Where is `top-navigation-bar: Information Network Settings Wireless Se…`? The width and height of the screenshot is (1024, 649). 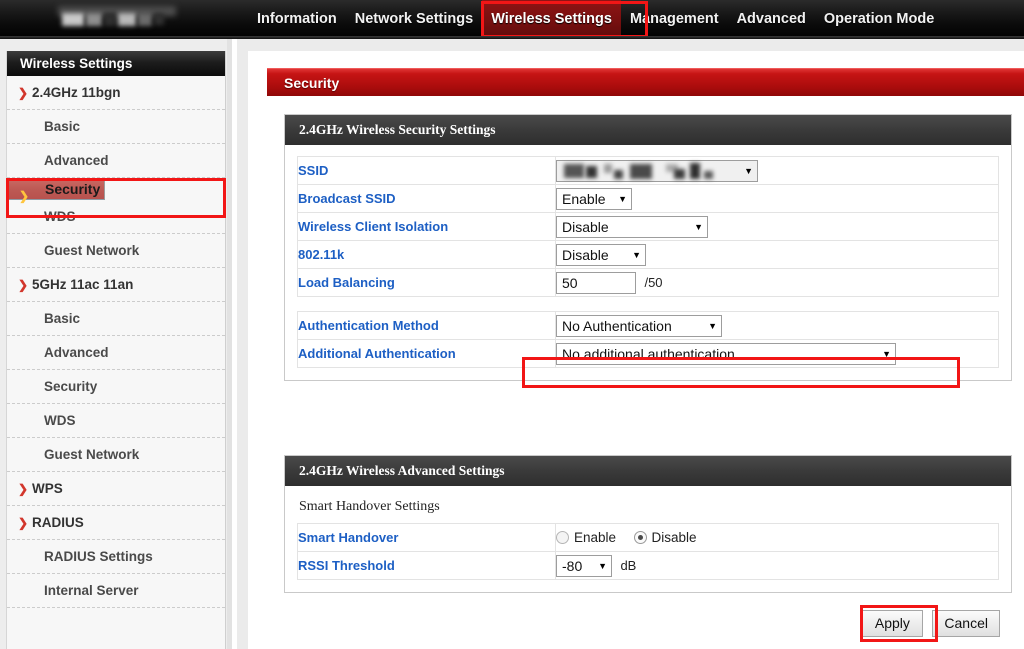
top-navigation-bar: Information Network Settings Wireless Se… is located at coordinates (512, 19).